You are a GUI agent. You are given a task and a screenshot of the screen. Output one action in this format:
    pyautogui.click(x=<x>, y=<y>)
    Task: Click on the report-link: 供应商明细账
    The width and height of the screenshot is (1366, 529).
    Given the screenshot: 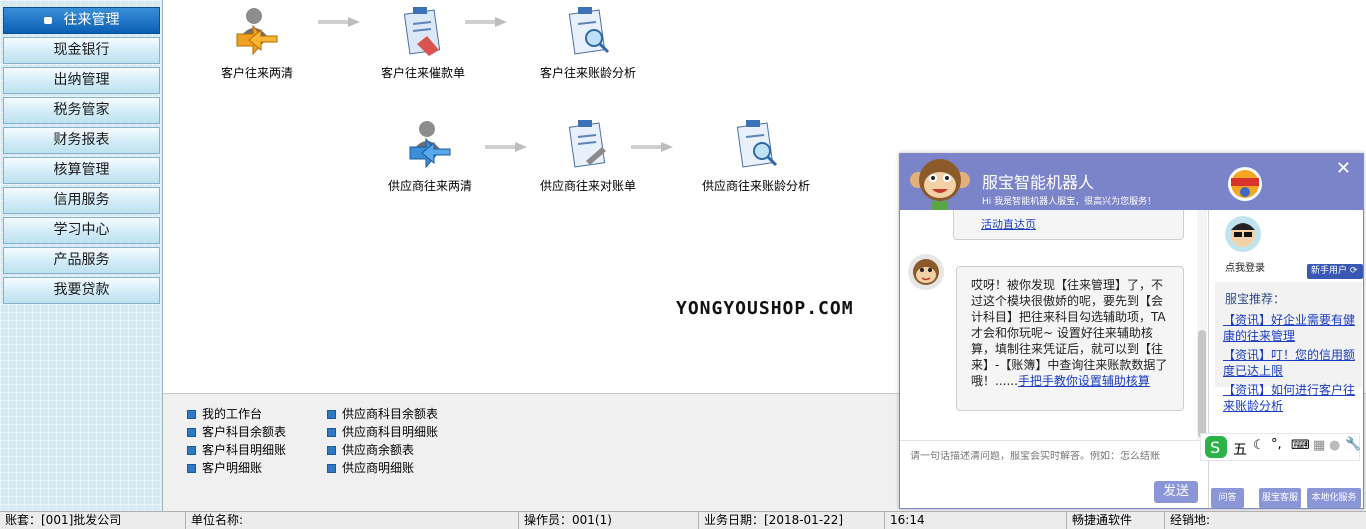 What is the action you would take?
    pyautogui.click(x=370, y=468)
    